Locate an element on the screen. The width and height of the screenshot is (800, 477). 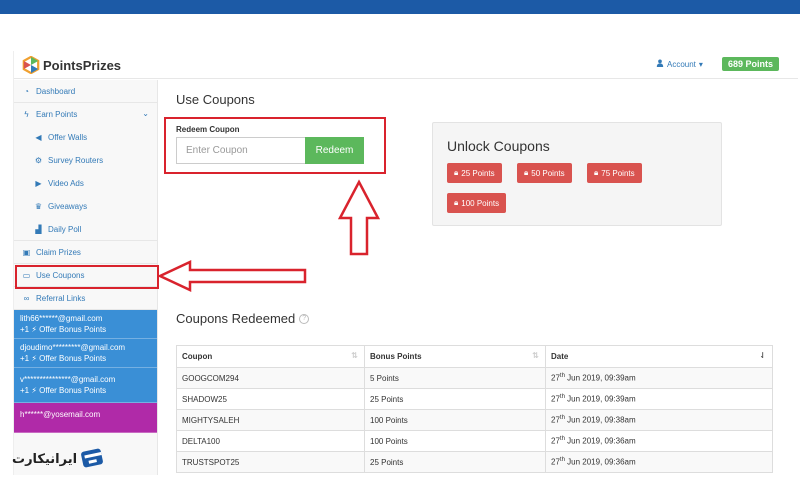
sidebar-item-referral-links: ∞ Referral Links is located at coordinates (85, 298).